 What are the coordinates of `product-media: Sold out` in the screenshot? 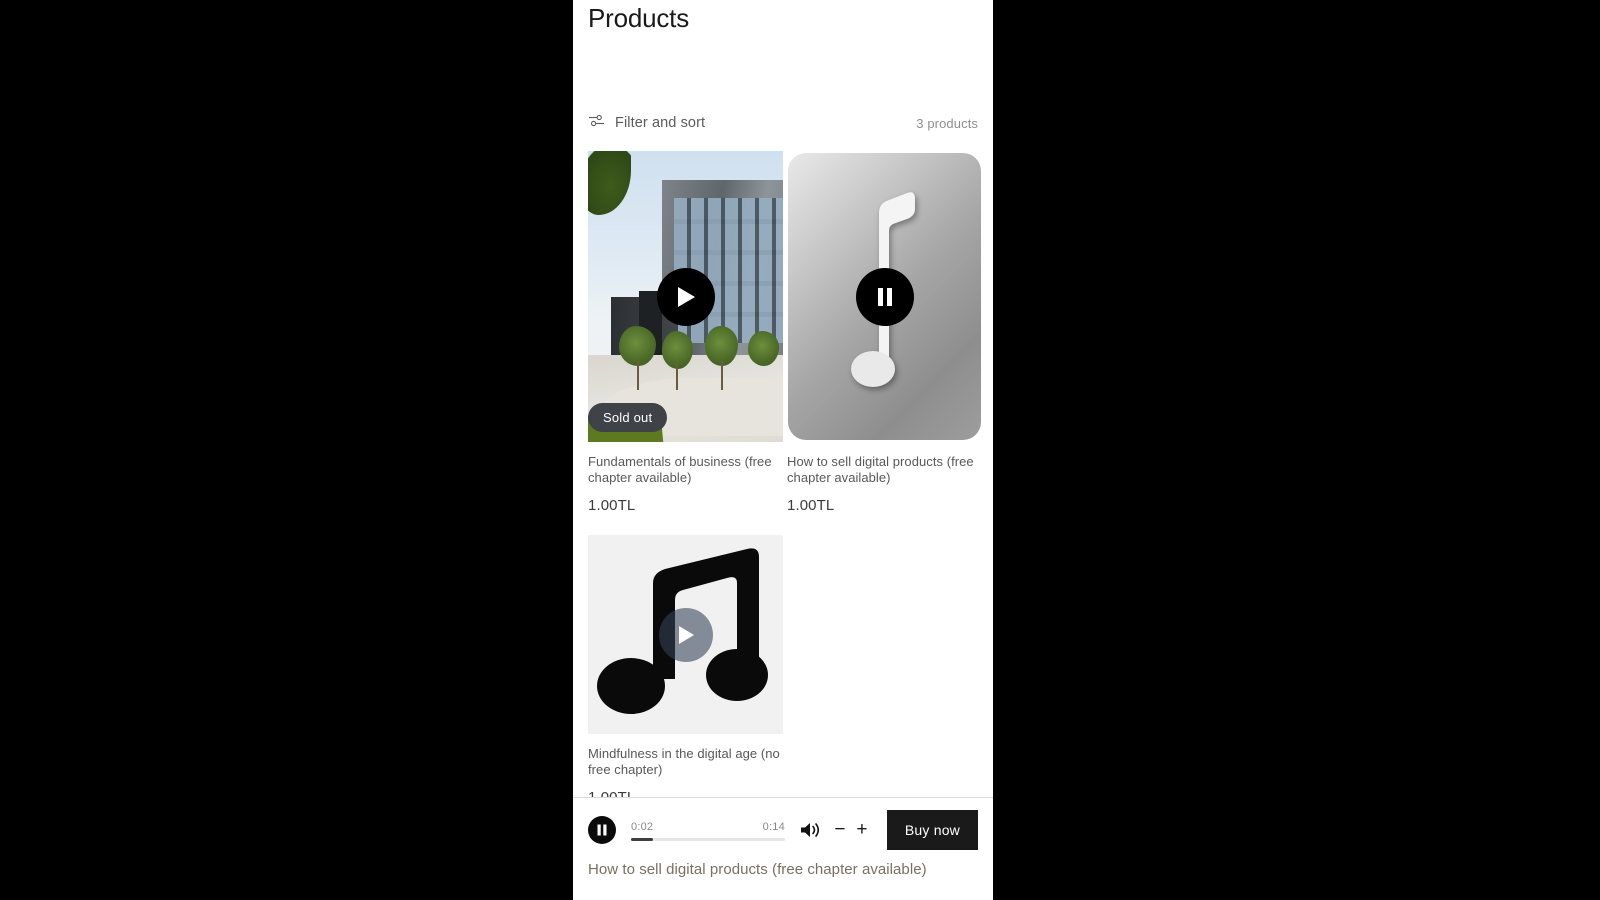 It's located at (685, 296).